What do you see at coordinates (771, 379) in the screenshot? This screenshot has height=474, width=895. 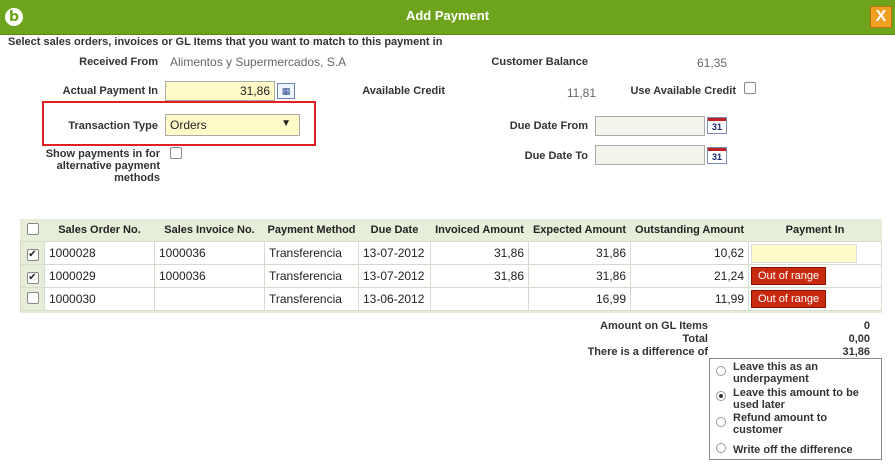 I see `underpayment-line2: underpayment` at bounding box center [771, 379].